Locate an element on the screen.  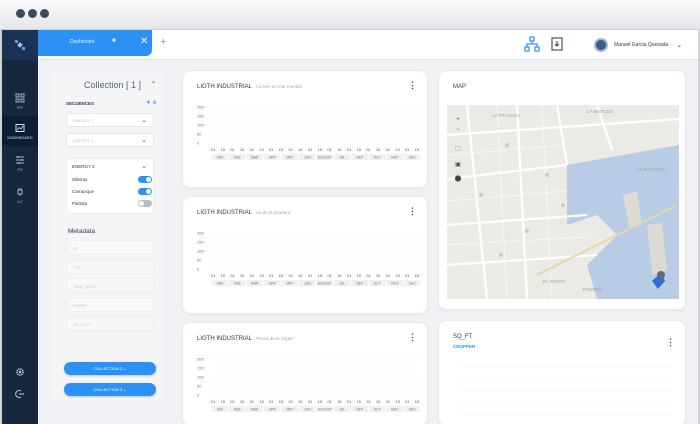
window-close-dot is located at coordinates (20, 13).